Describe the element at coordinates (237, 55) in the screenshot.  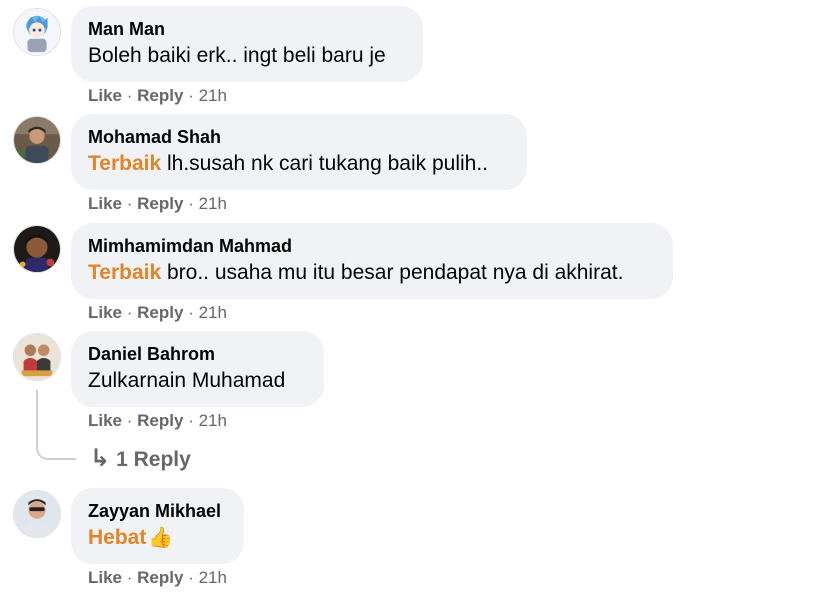
I see `comment-body: Boleh baiki erk.. ingt beli baru je` at that location.